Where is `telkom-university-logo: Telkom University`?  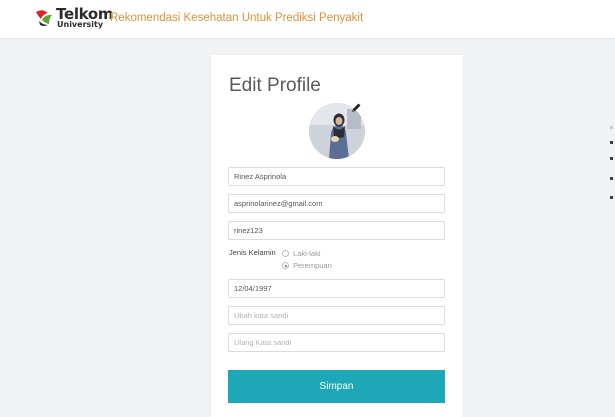 telkom-university-logo: Telkom University is located at coordinates (74, 19).